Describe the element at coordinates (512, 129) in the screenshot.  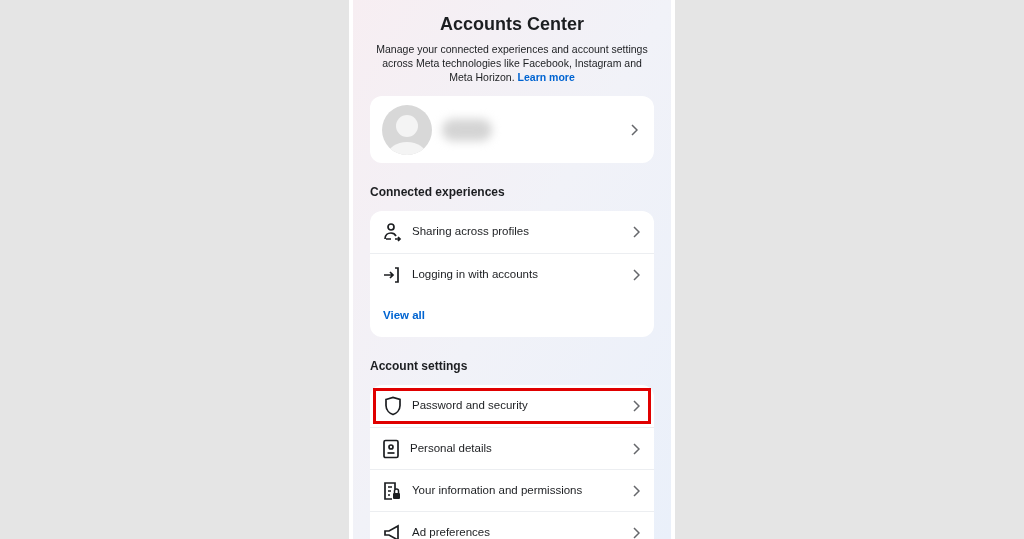
I see `profile-card` at that location.